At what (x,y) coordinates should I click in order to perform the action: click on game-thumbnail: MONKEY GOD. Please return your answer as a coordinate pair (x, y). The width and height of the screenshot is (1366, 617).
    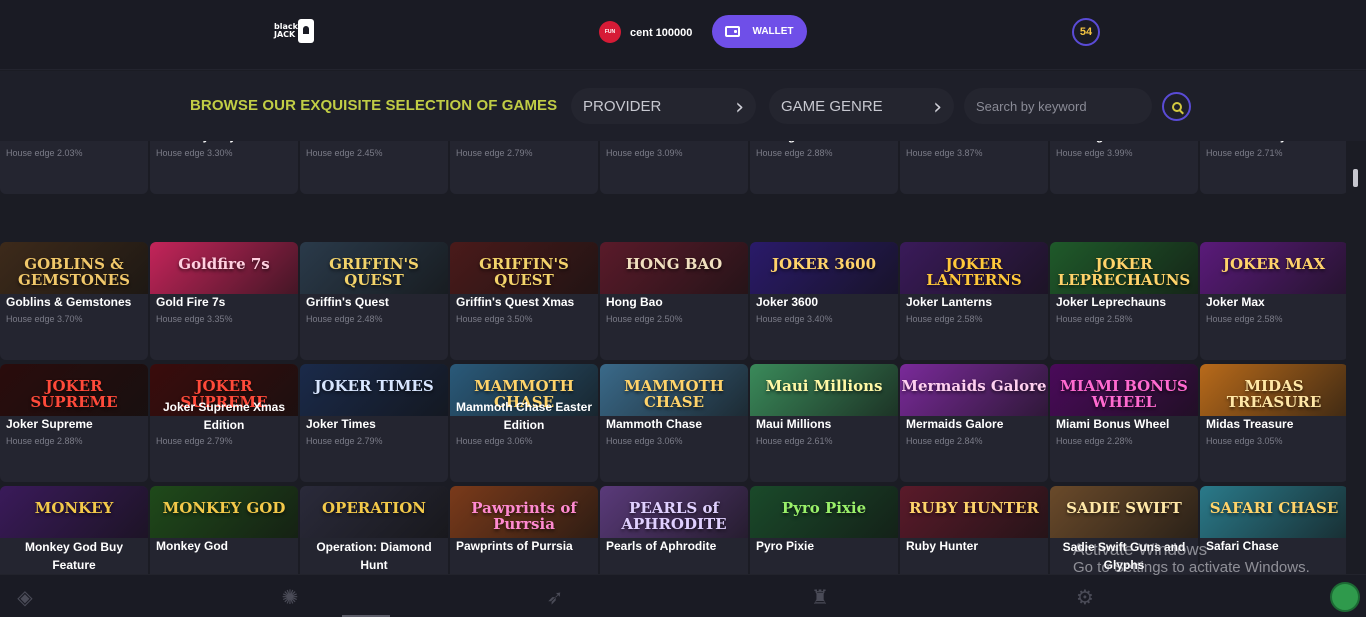
    Looking at the image, I should click on (224, 512).